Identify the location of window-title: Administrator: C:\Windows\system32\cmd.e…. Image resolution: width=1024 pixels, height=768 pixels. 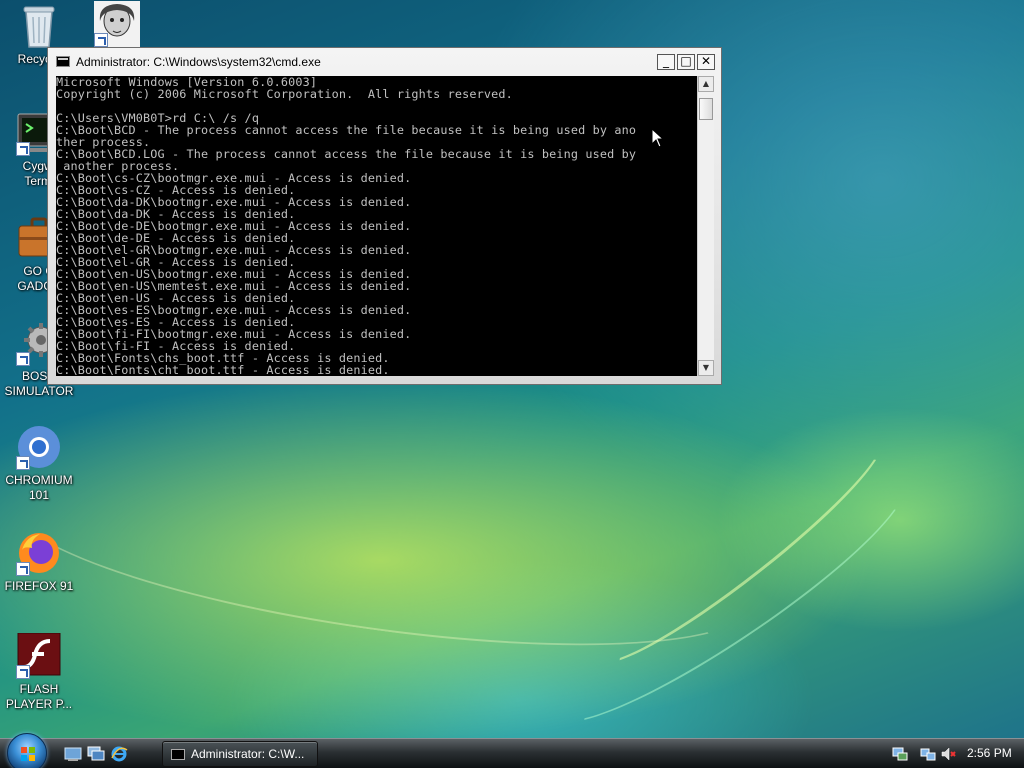
(198, 62).